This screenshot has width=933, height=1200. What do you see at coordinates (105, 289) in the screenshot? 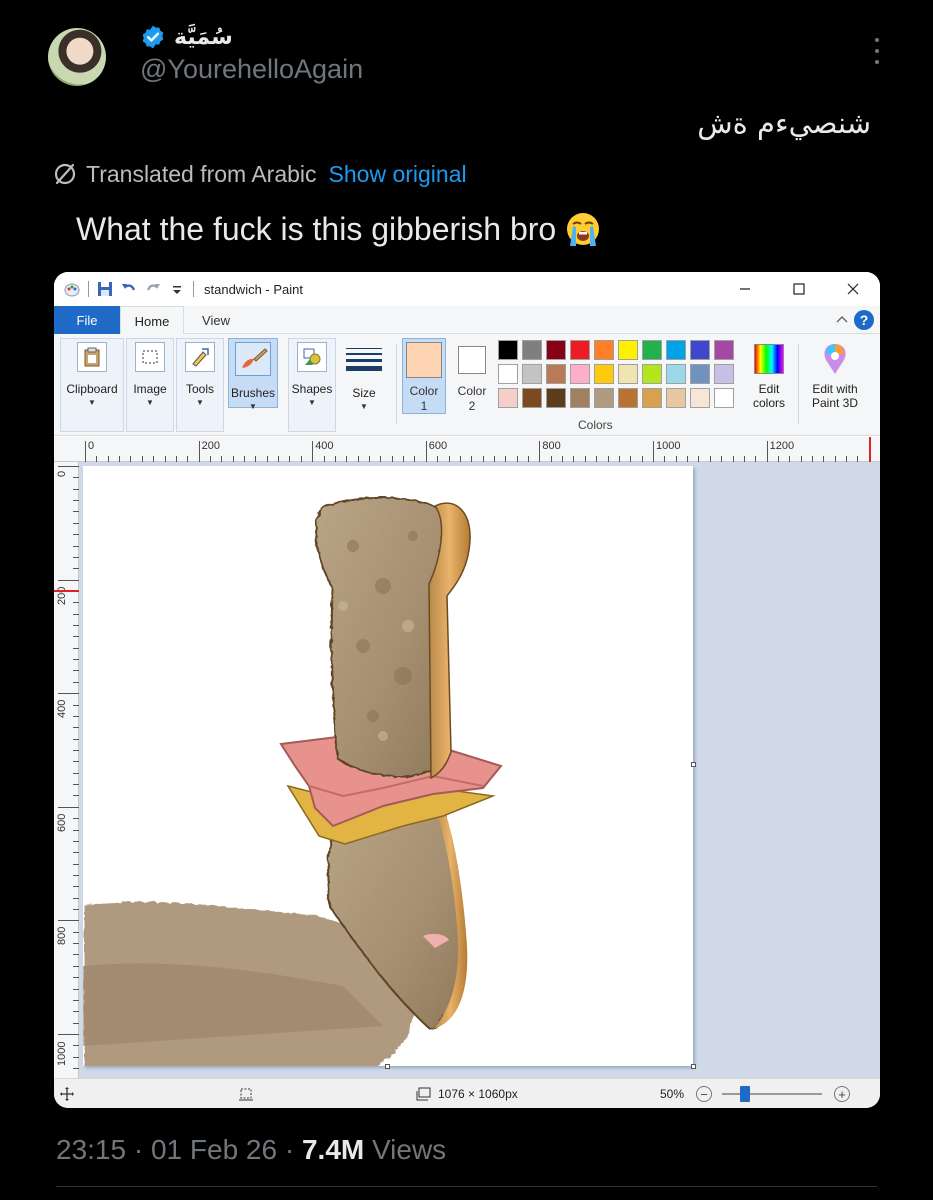
I see `save-icon` at bounding box center [105, 289].